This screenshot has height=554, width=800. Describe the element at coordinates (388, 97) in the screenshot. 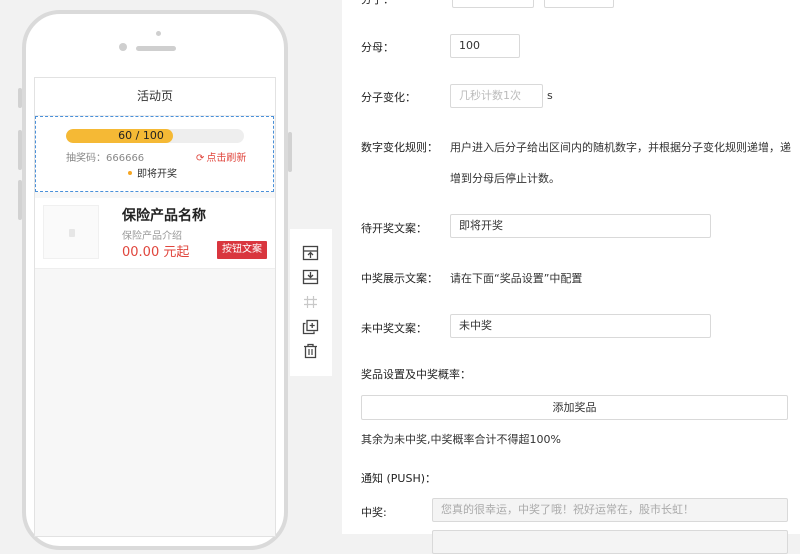

I see `numerator-change-label: 分子变化：` at that location.